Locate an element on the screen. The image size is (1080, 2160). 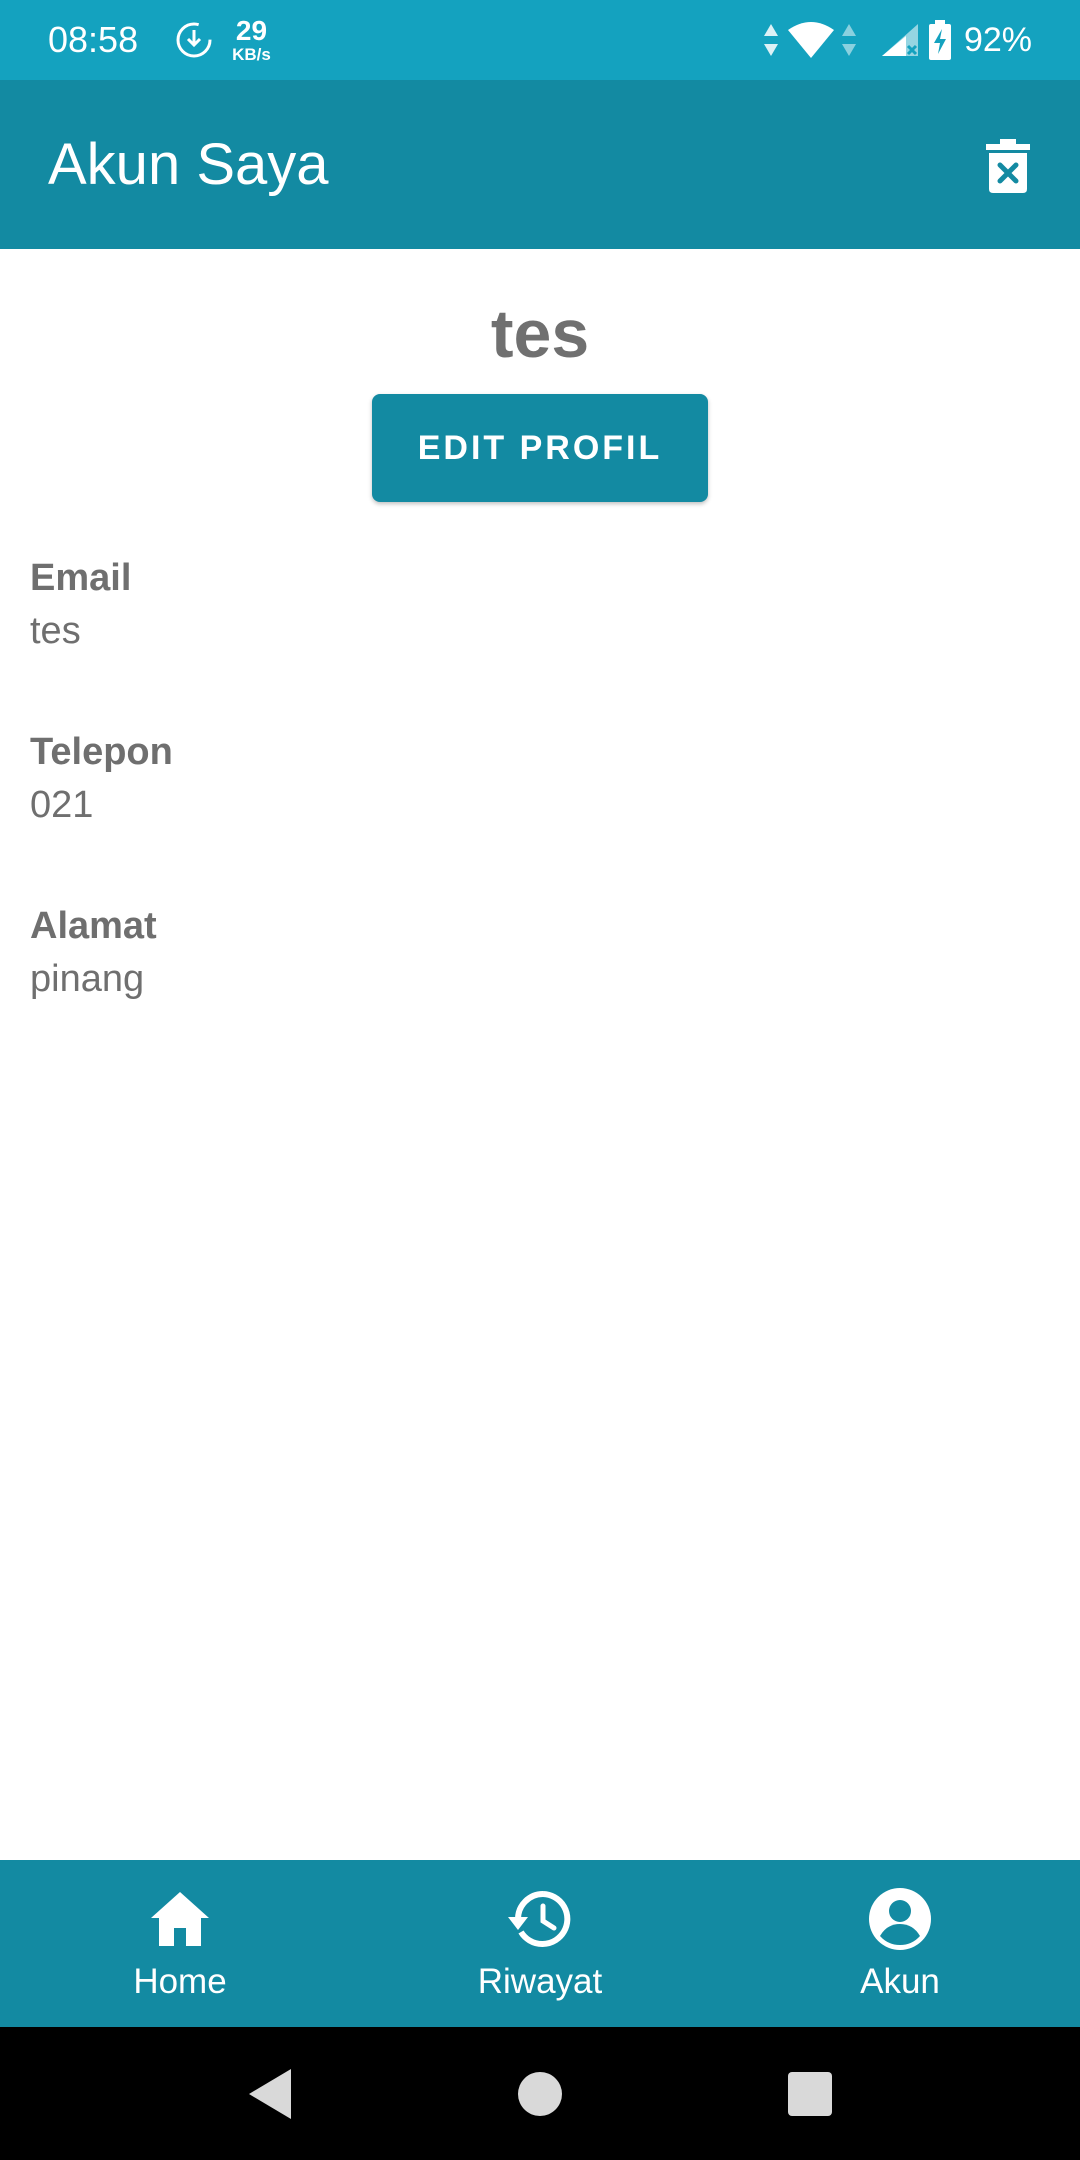
recents-button is located at coordinates (810, 2094).